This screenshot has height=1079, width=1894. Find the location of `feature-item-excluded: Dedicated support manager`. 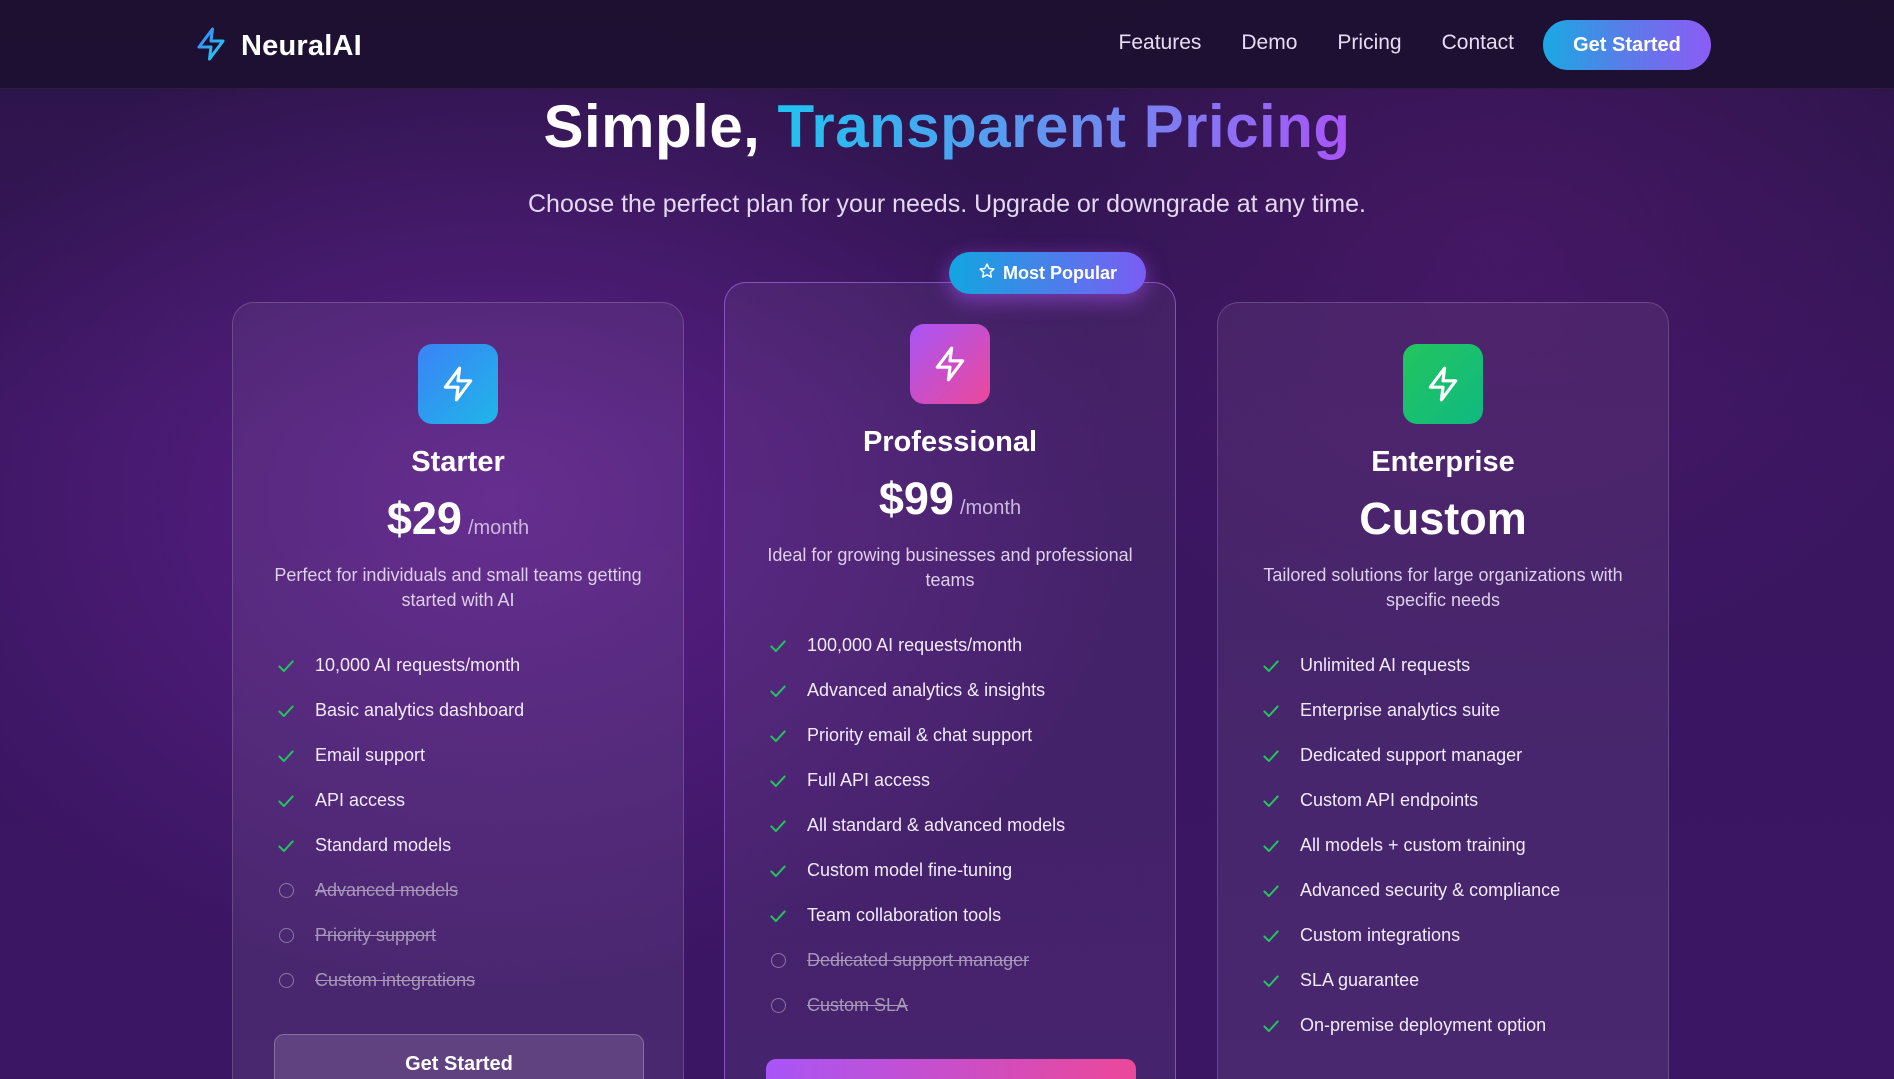

feature-item-excluded: Dedicated support manager is located at coordinates (916, 960).